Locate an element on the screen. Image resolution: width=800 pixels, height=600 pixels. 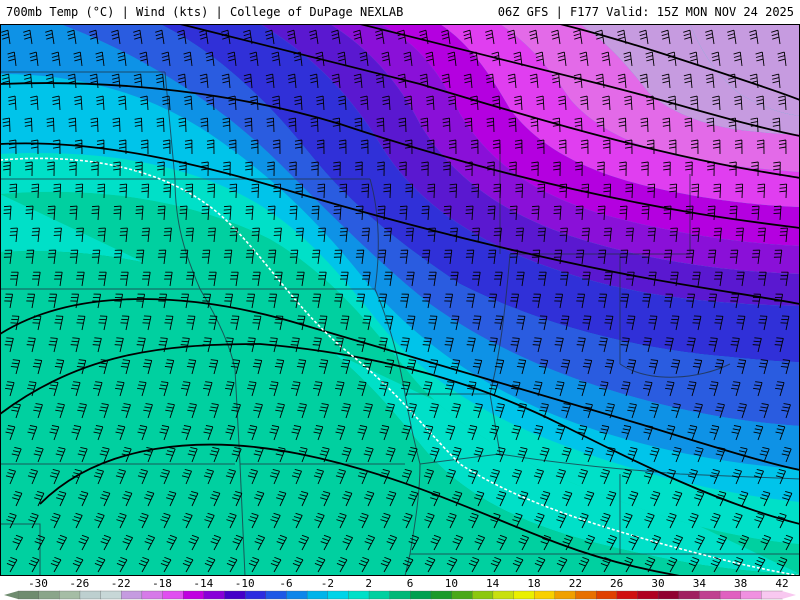
colorbar-label: 26 is located at coordinates (616, 583).